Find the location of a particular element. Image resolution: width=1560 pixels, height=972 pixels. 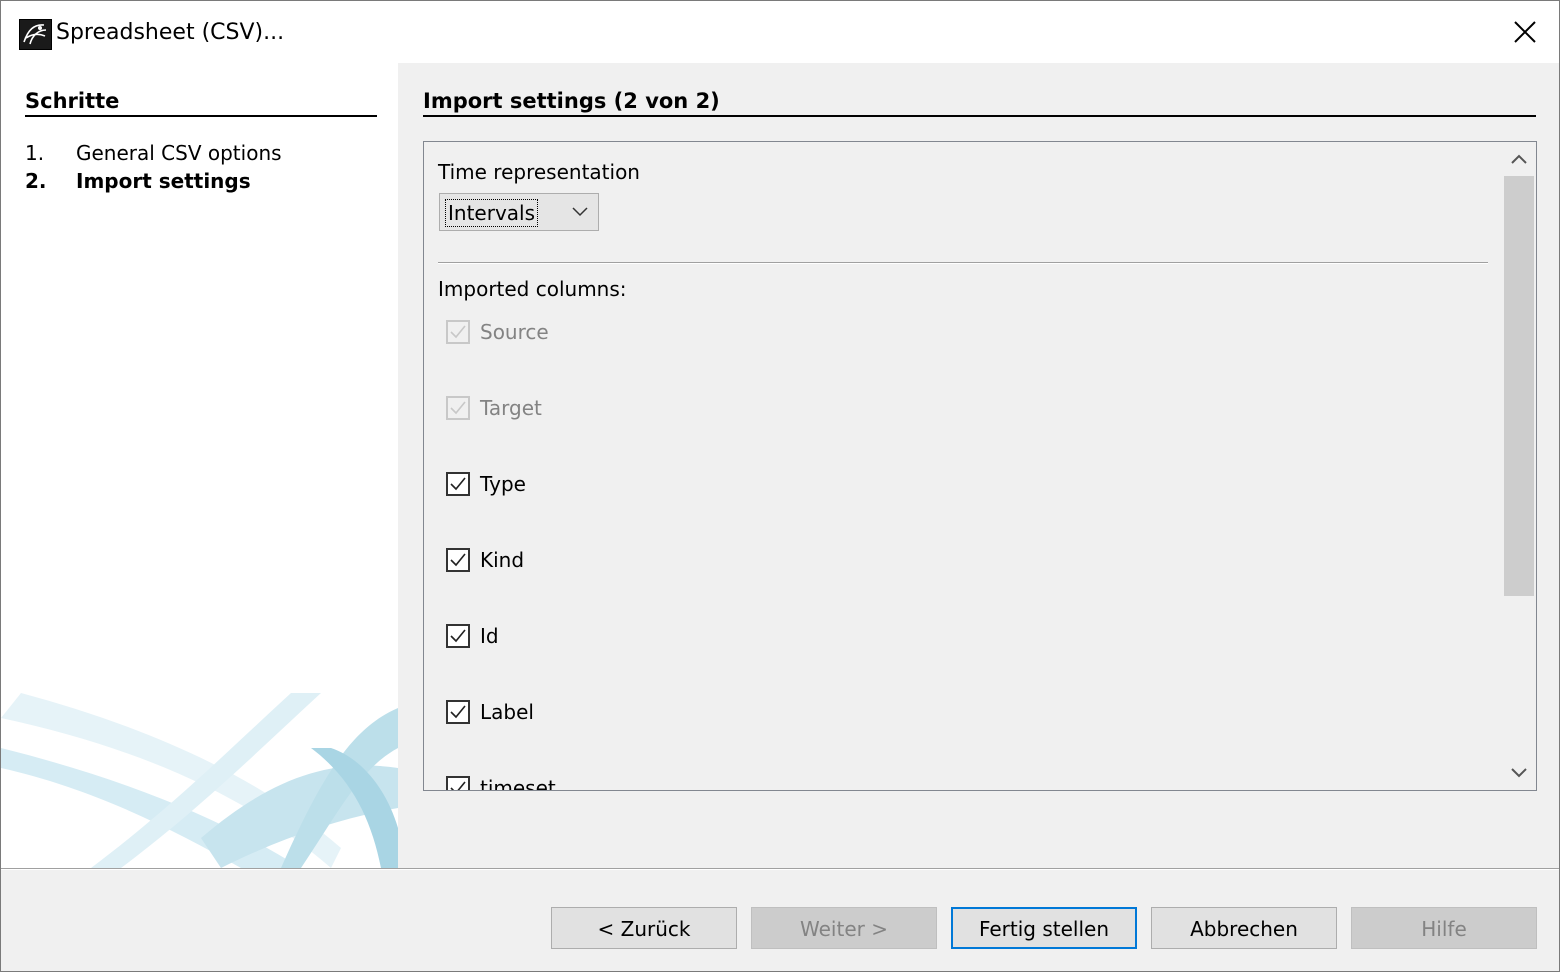

finish-button: Fertig stellen is located at coordinates (1044, 928).